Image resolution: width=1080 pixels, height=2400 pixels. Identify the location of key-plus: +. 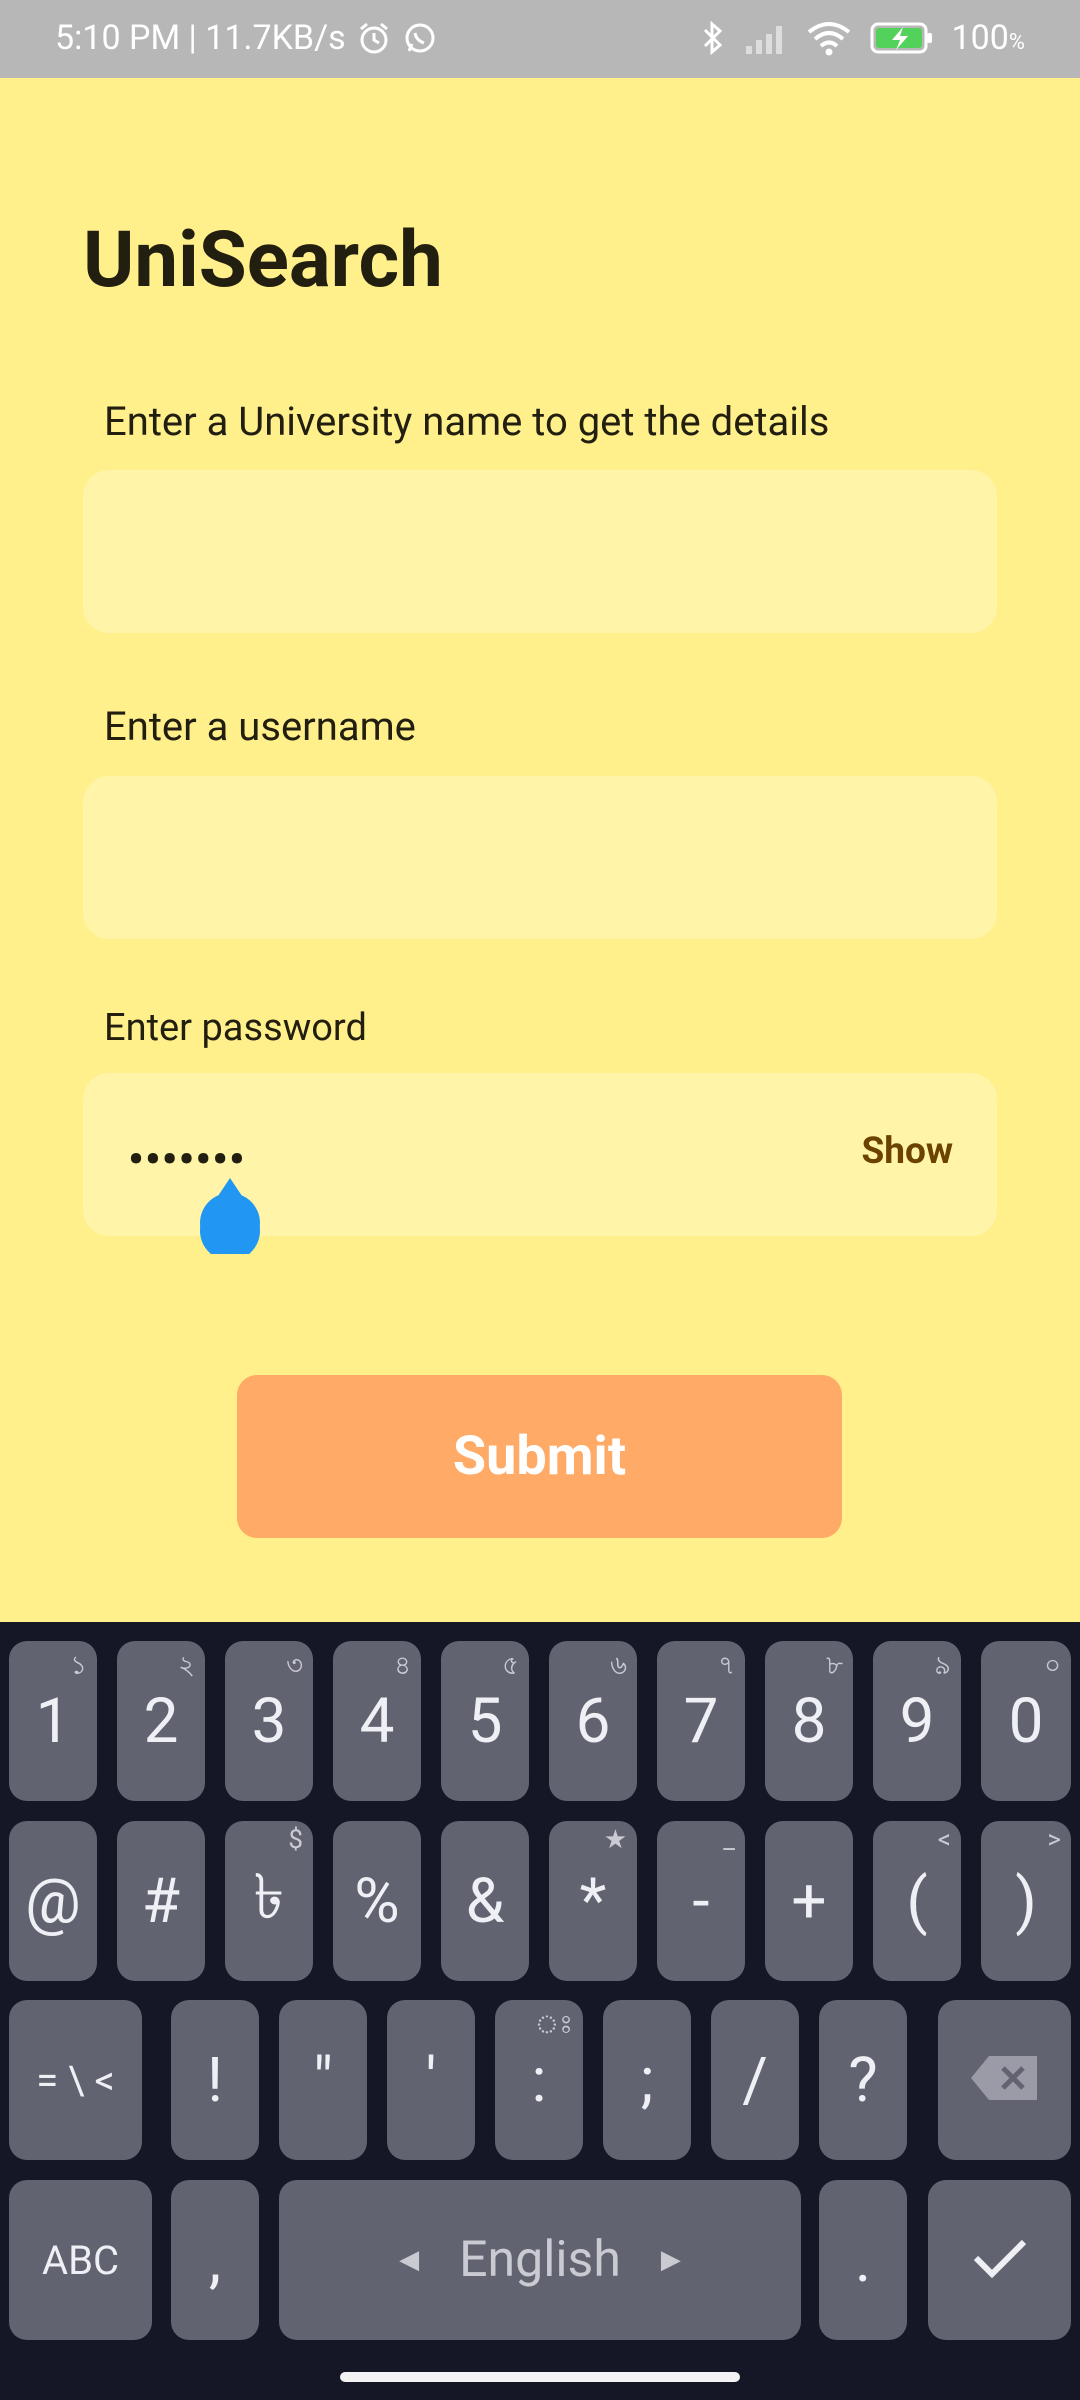
(809, 1901).